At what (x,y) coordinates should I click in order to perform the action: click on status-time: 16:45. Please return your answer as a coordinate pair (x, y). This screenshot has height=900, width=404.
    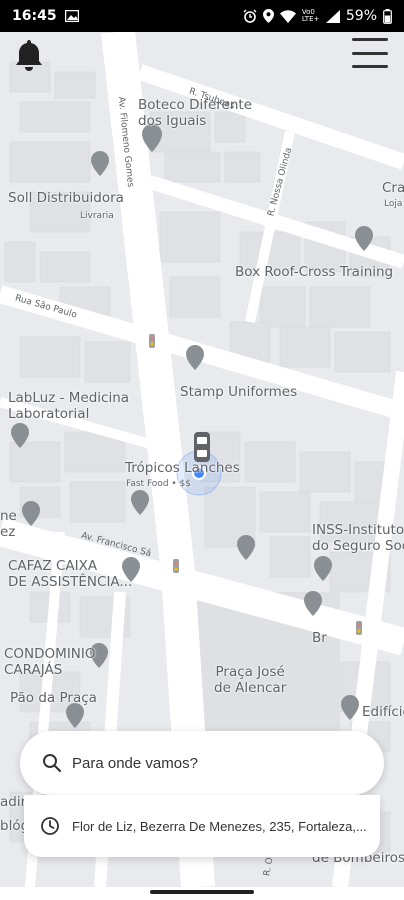
    Looking at the image, I should click on (34, 16).